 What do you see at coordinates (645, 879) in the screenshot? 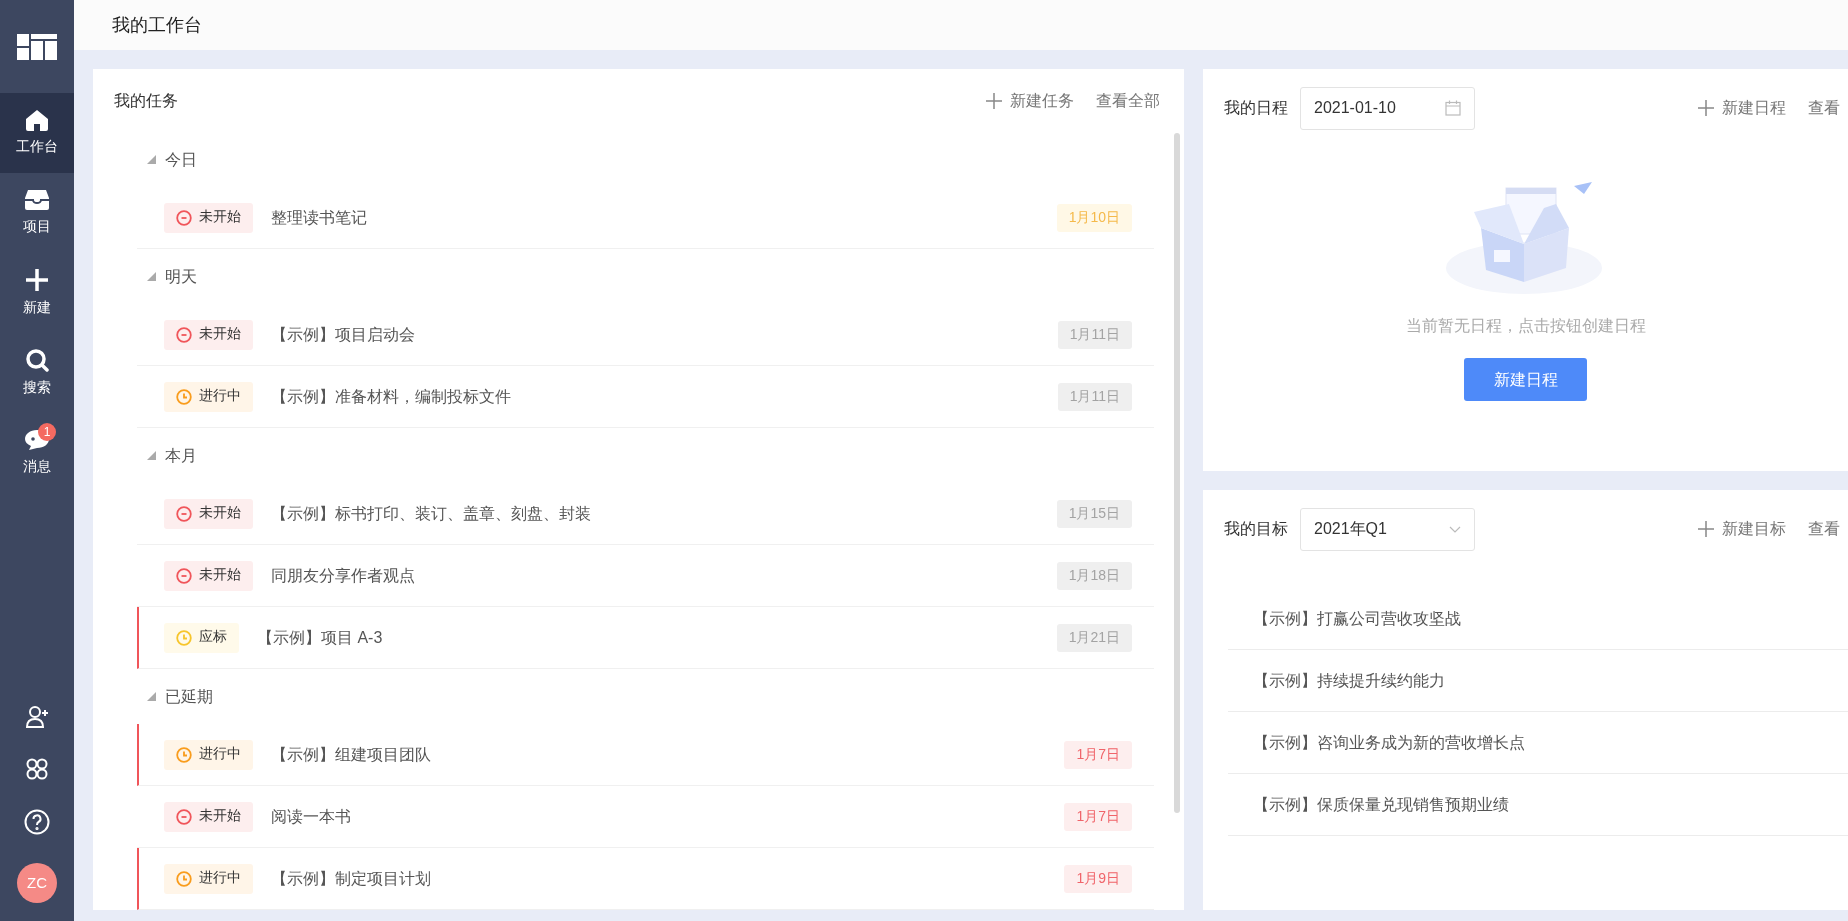
I see `task-row: 进行中 【示例】制定项目计划 1月9日` at bounding box center [645, 879].